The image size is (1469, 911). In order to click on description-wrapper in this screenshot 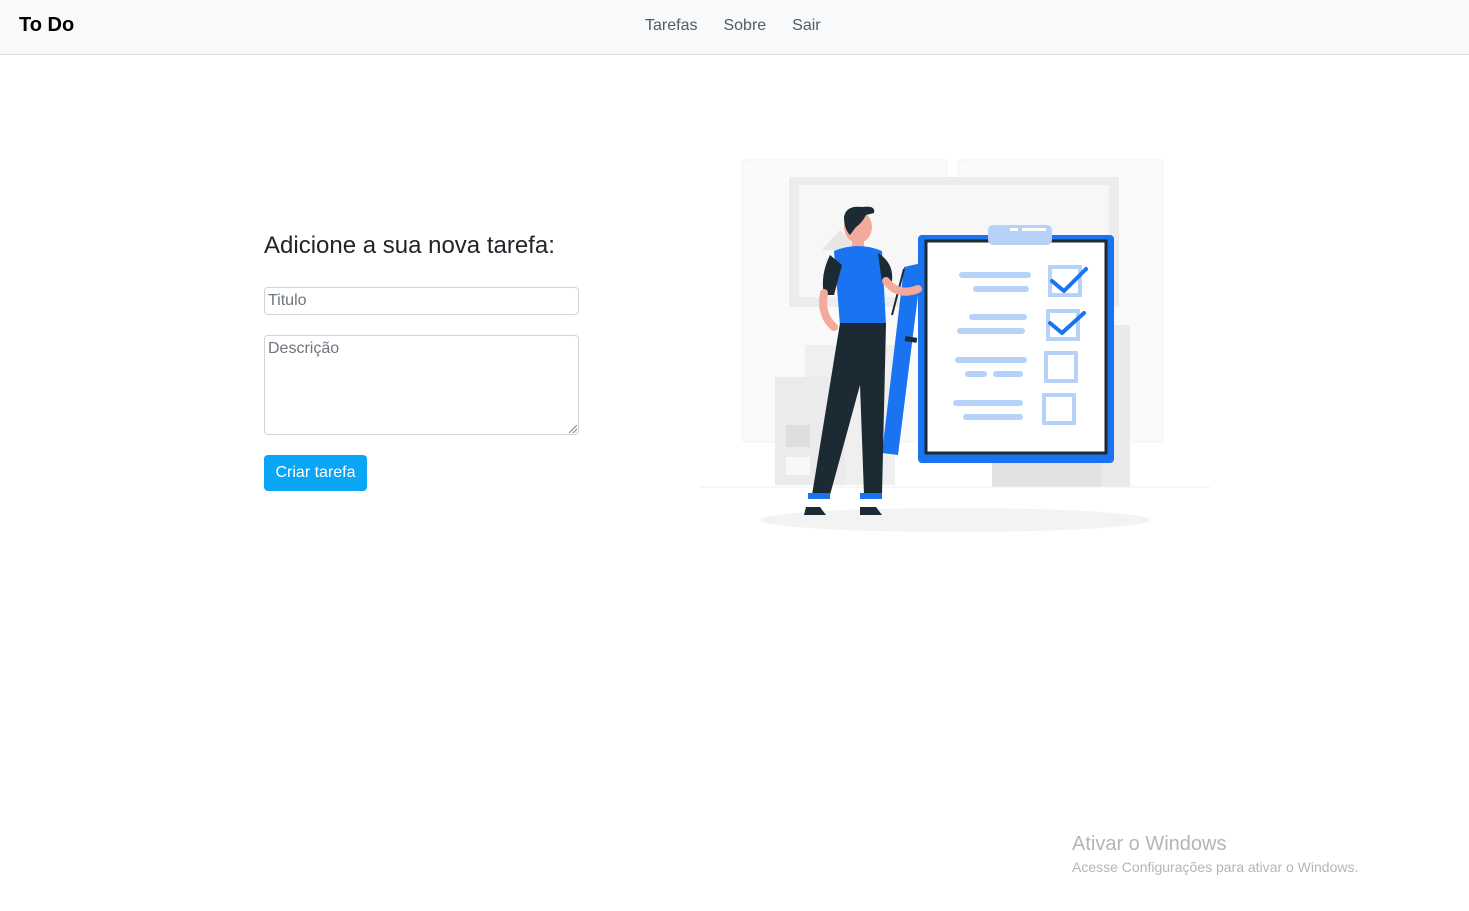, I will do `click(421, 385)`.